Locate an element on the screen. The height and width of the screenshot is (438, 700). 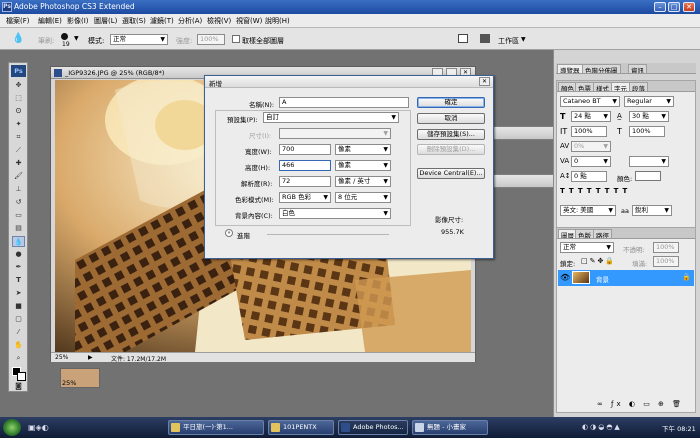
quick-mask-icon: ◙ is located at coordinates (18, 386).